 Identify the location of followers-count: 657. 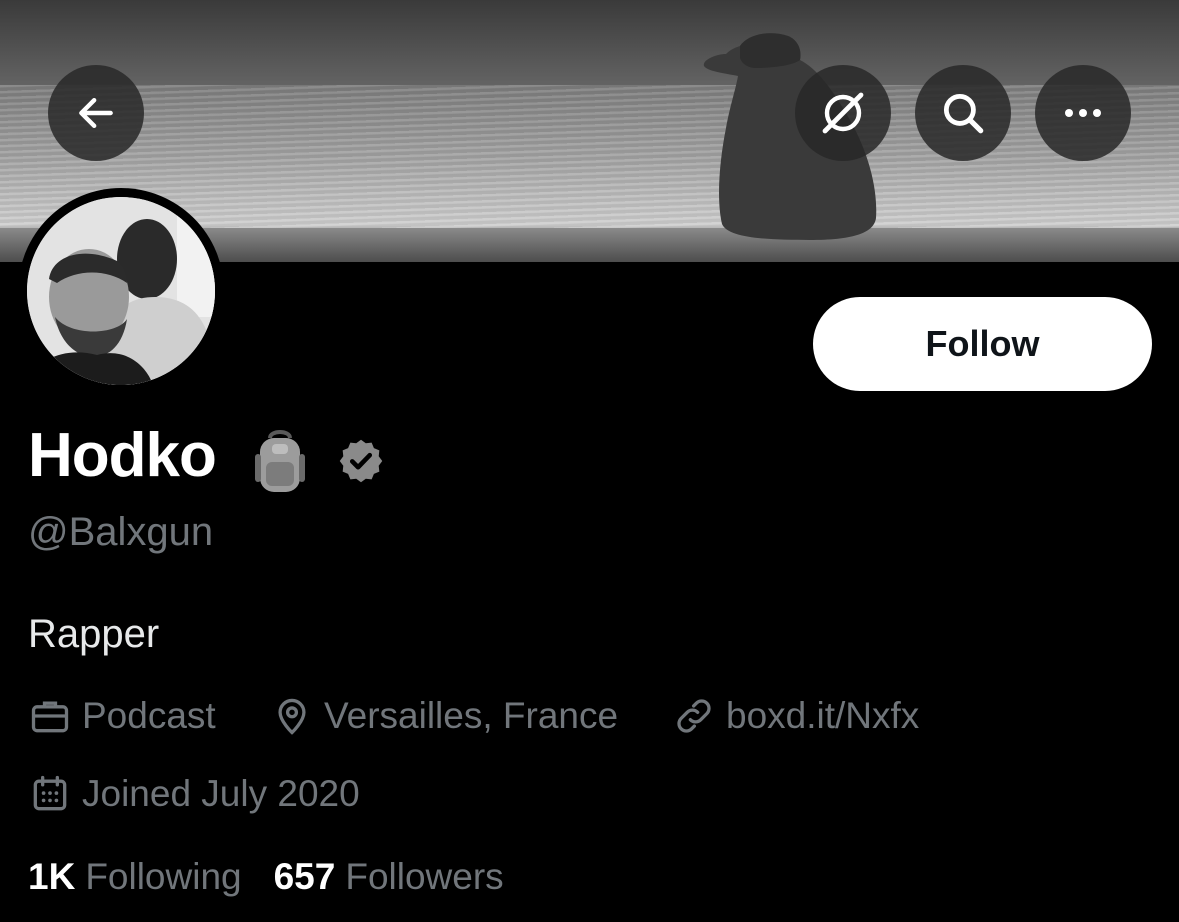
(304, 876).